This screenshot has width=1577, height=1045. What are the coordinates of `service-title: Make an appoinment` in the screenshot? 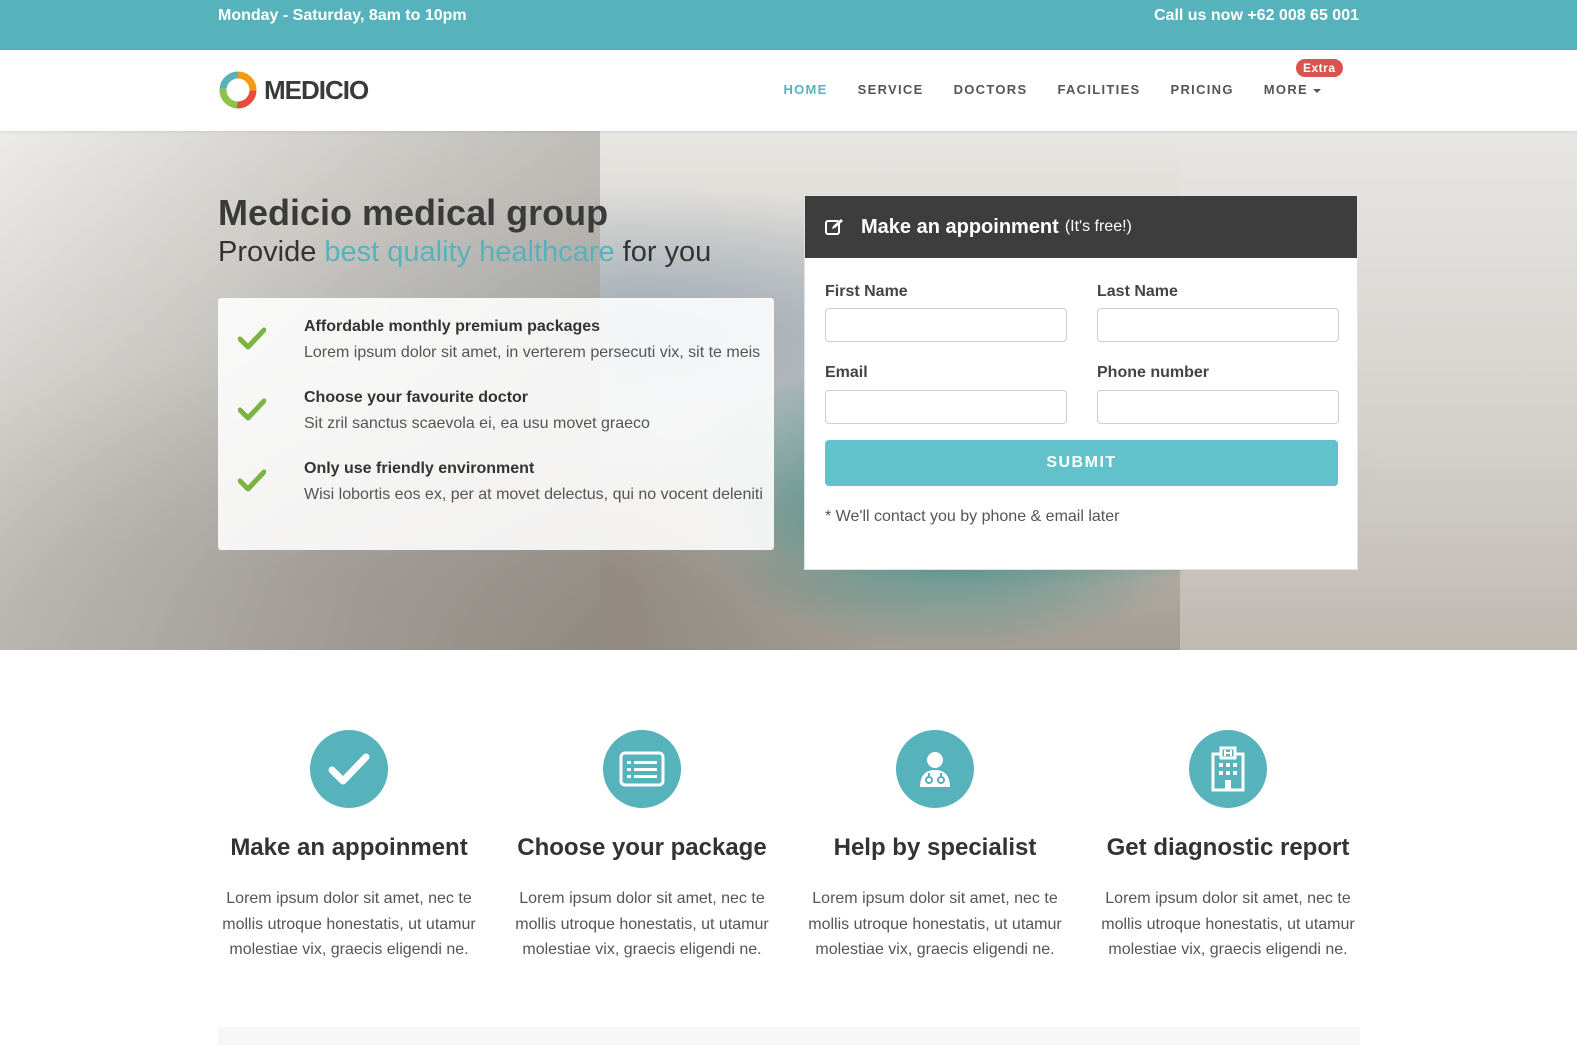 It's located at (349, 847).